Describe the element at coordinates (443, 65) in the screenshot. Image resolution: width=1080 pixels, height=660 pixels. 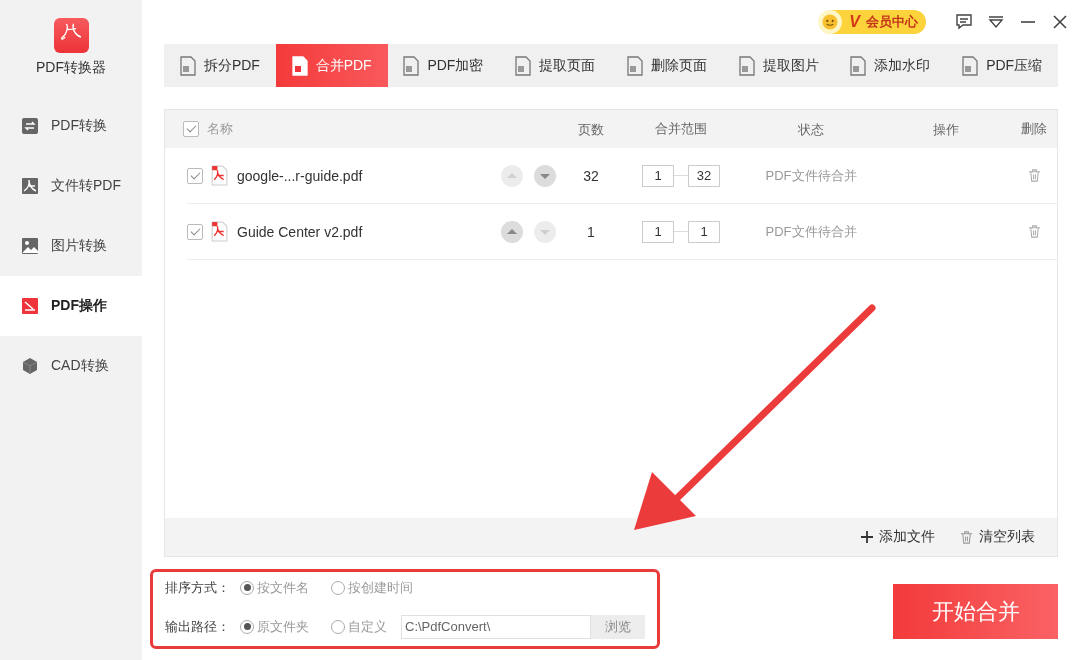
I see `tab: PDF加密` at that location.